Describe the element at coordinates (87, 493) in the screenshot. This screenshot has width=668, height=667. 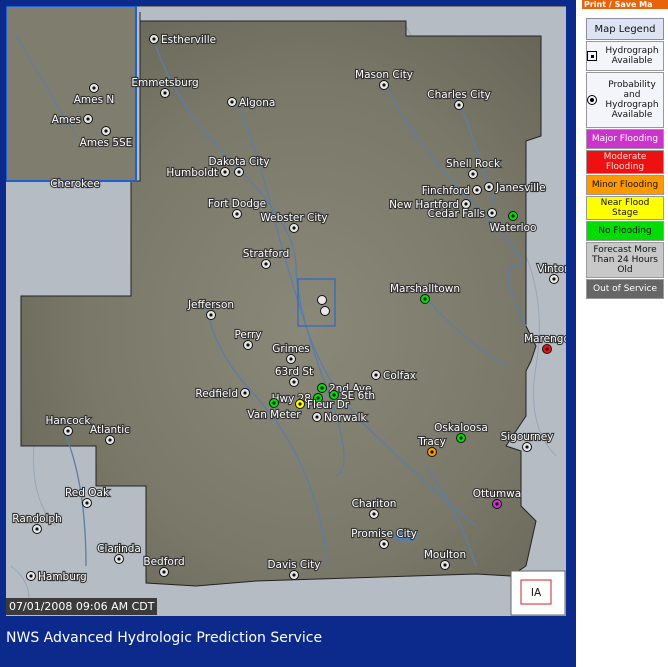
I see `gauge-label: Red Oak` at that location.